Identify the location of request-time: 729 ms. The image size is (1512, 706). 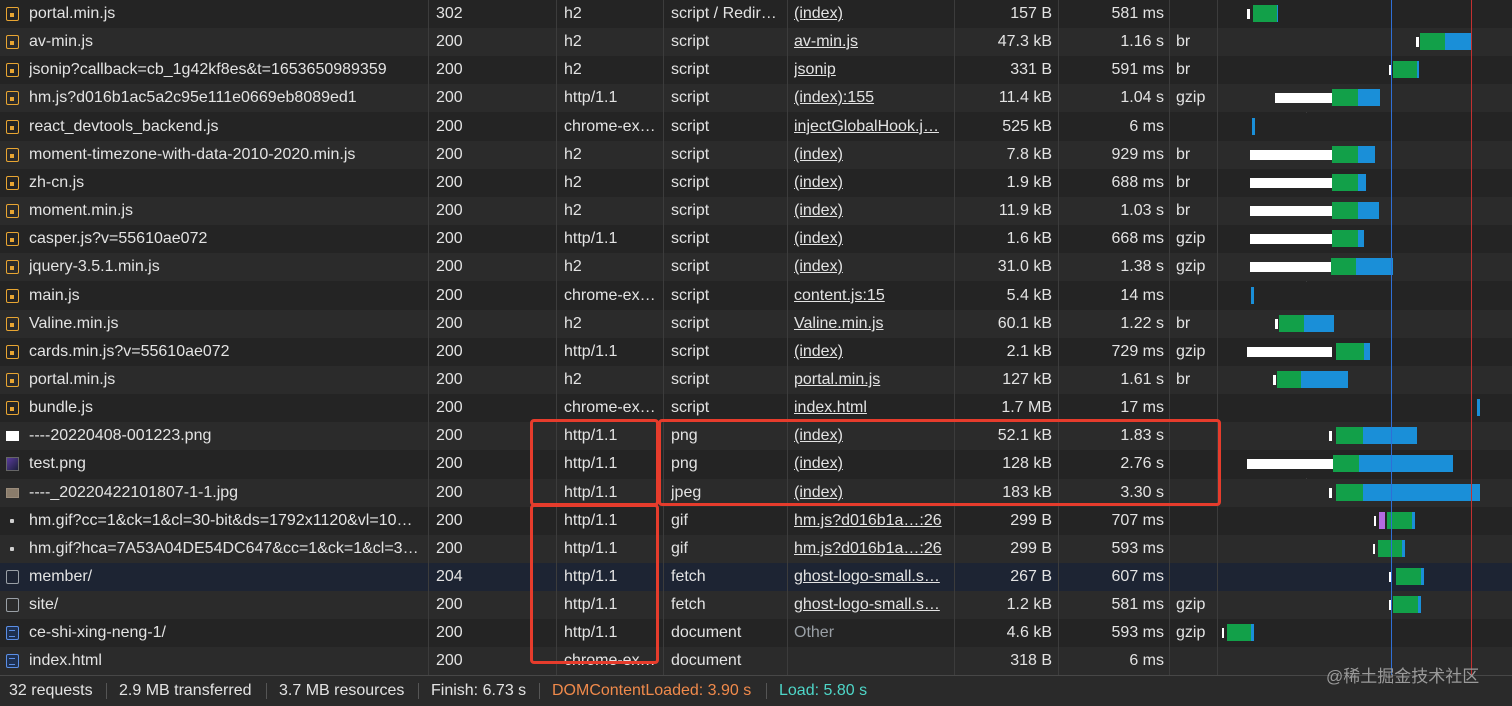
(1137, 351).